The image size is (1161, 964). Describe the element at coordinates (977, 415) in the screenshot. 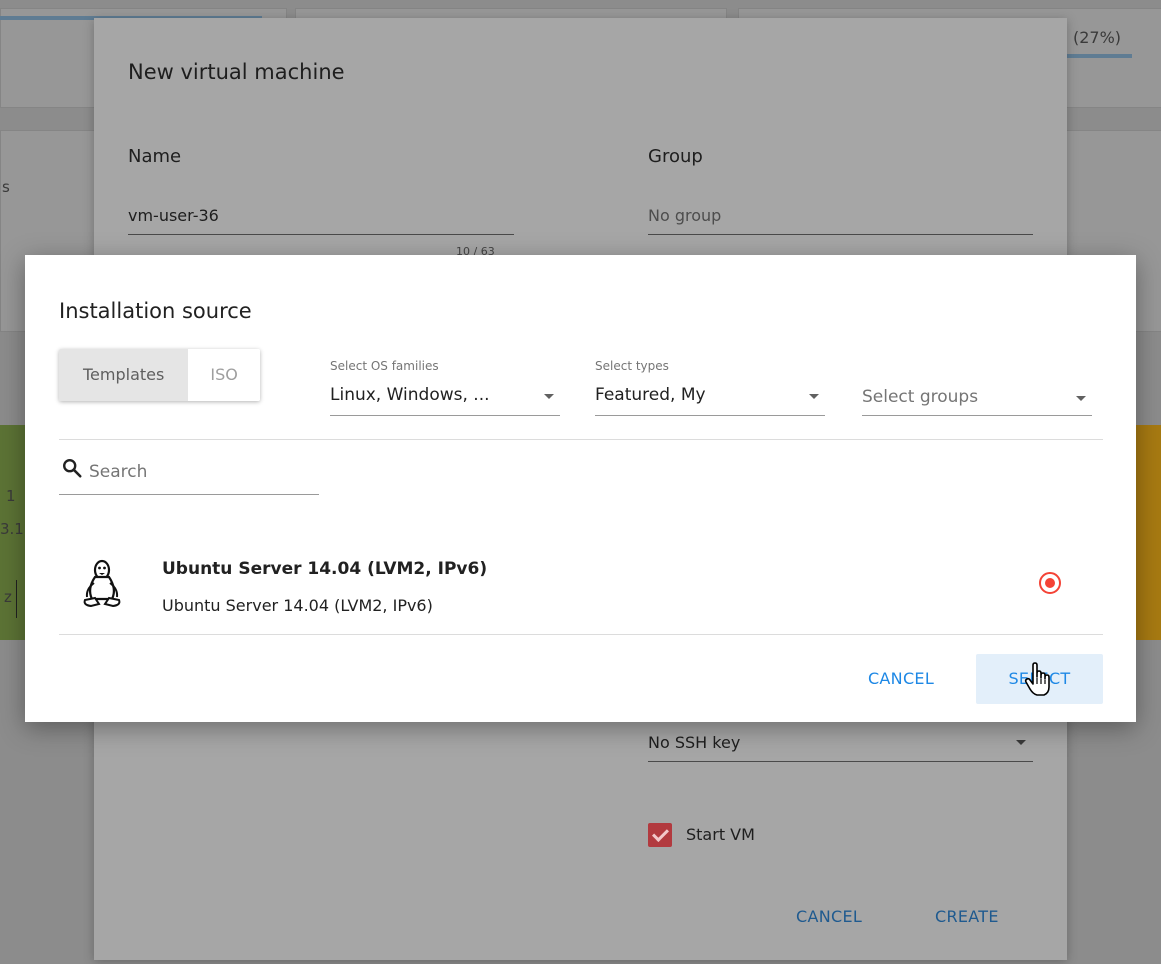

I see `groups-underline` at that location.